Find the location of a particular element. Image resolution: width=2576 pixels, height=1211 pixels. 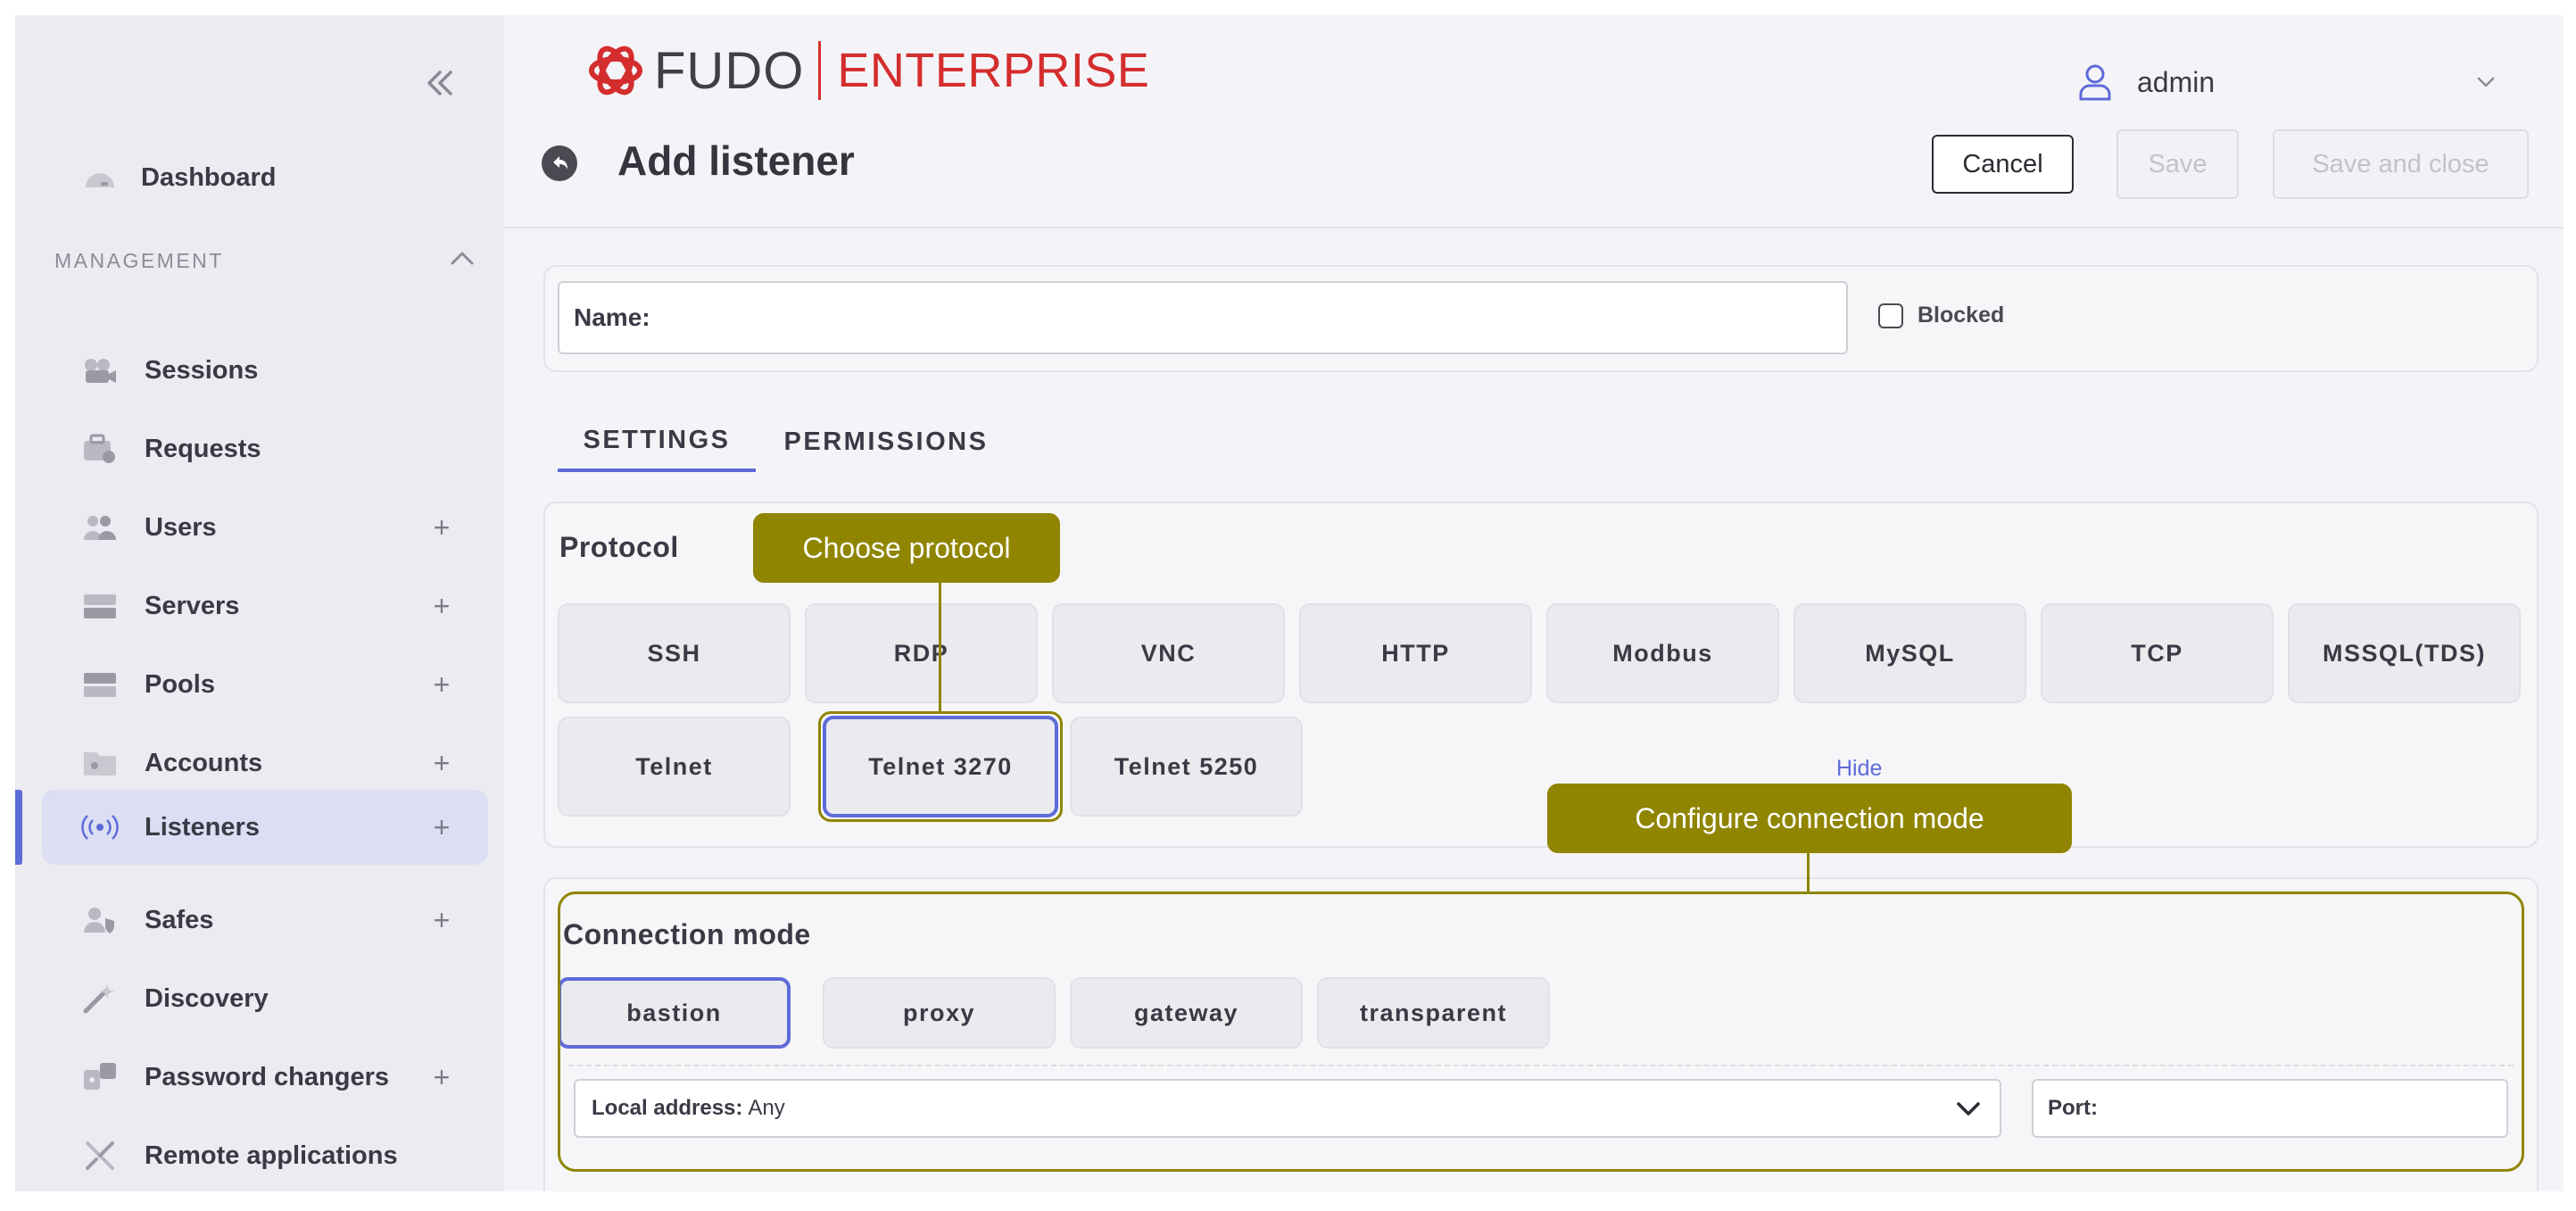

sidebar-item-label: Servers is located at coordinates (192, 605).